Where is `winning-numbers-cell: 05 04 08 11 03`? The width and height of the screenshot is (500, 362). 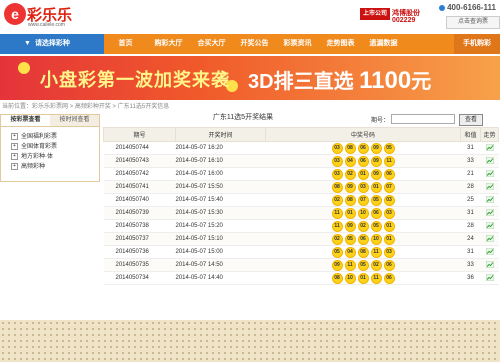
winning-numbers-cell: 05 04 08 11 03 is located at coordinates (363, 252).